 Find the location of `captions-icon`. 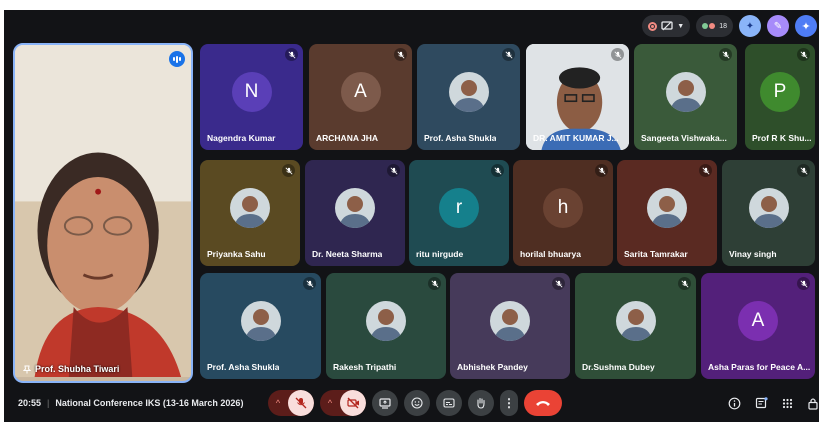

captions-icon is located at coordinates (449, 403).